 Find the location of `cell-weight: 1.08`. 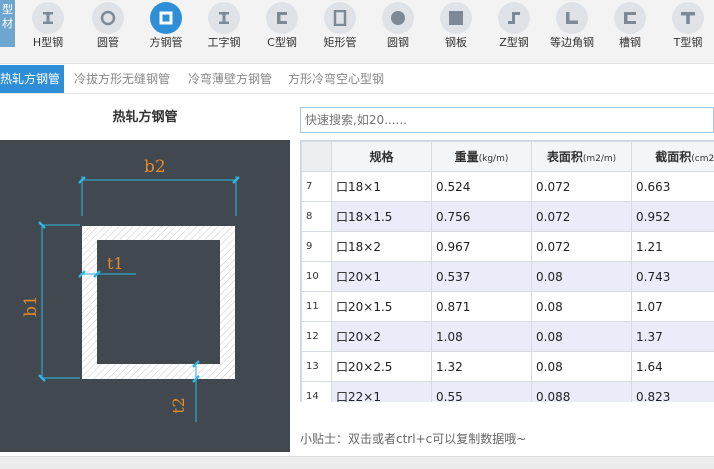

cell-weight: 1.08 is located at coordinates (481, 336).